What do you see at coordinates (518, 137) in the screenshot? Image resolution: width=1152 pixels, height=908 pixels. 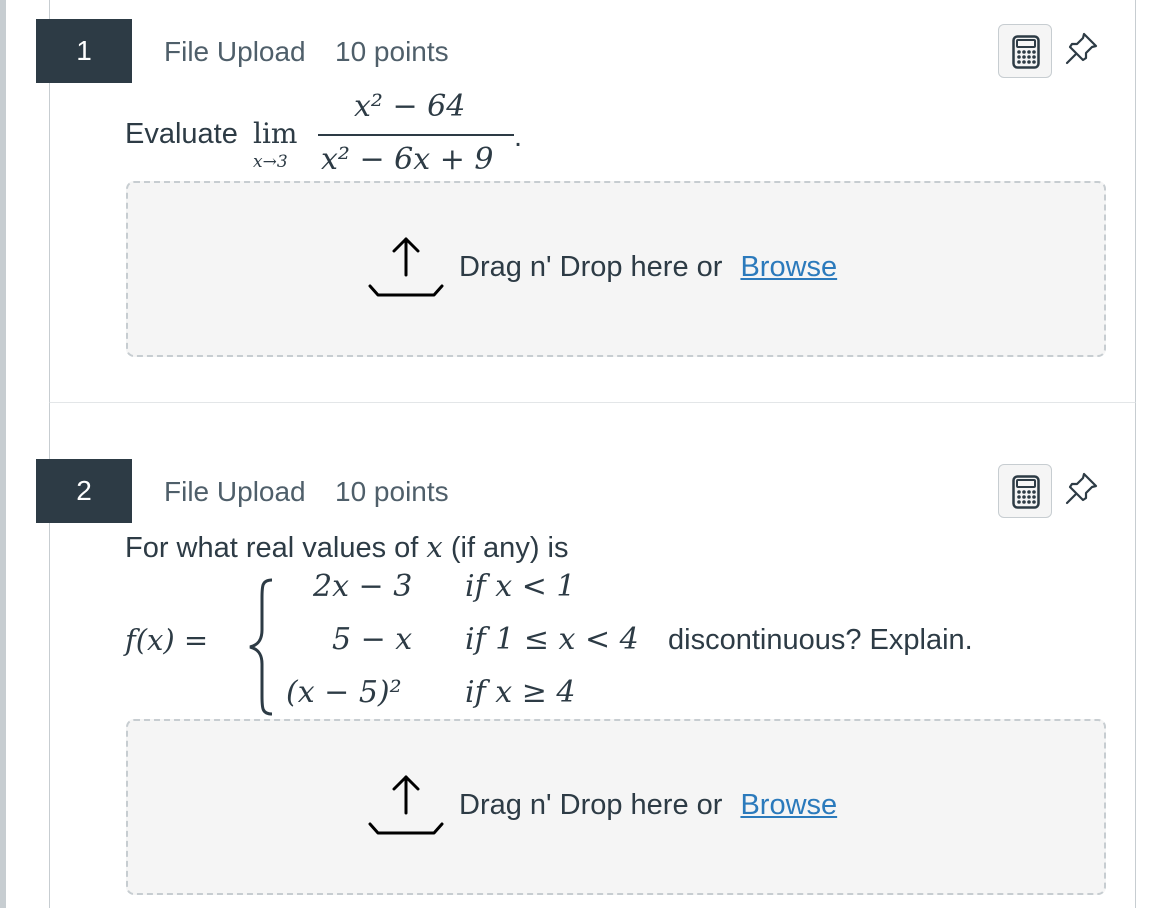 I see `prompt-period: .` at bounding box center [518, 137].